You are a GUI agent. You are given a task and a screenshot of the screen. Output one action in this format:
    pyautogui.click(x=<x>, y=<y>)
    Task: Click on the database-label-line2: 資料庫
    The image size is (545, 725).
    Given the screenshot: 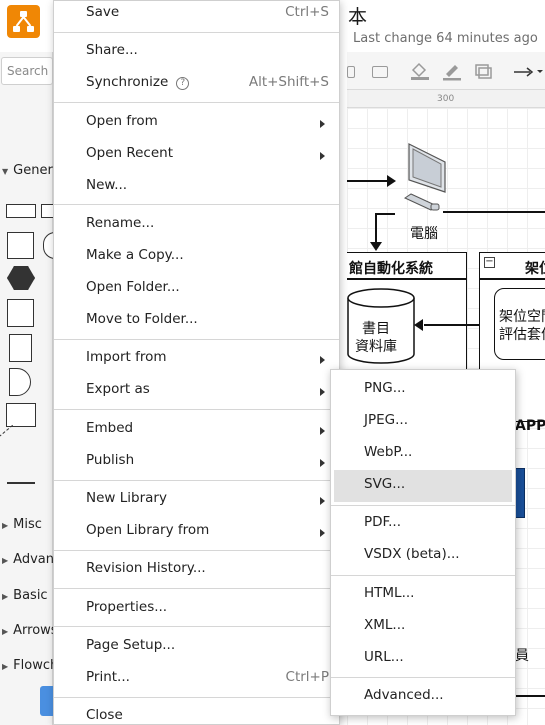 What is the action you would take?
    pyautogui.click(x=376, y=347)
    